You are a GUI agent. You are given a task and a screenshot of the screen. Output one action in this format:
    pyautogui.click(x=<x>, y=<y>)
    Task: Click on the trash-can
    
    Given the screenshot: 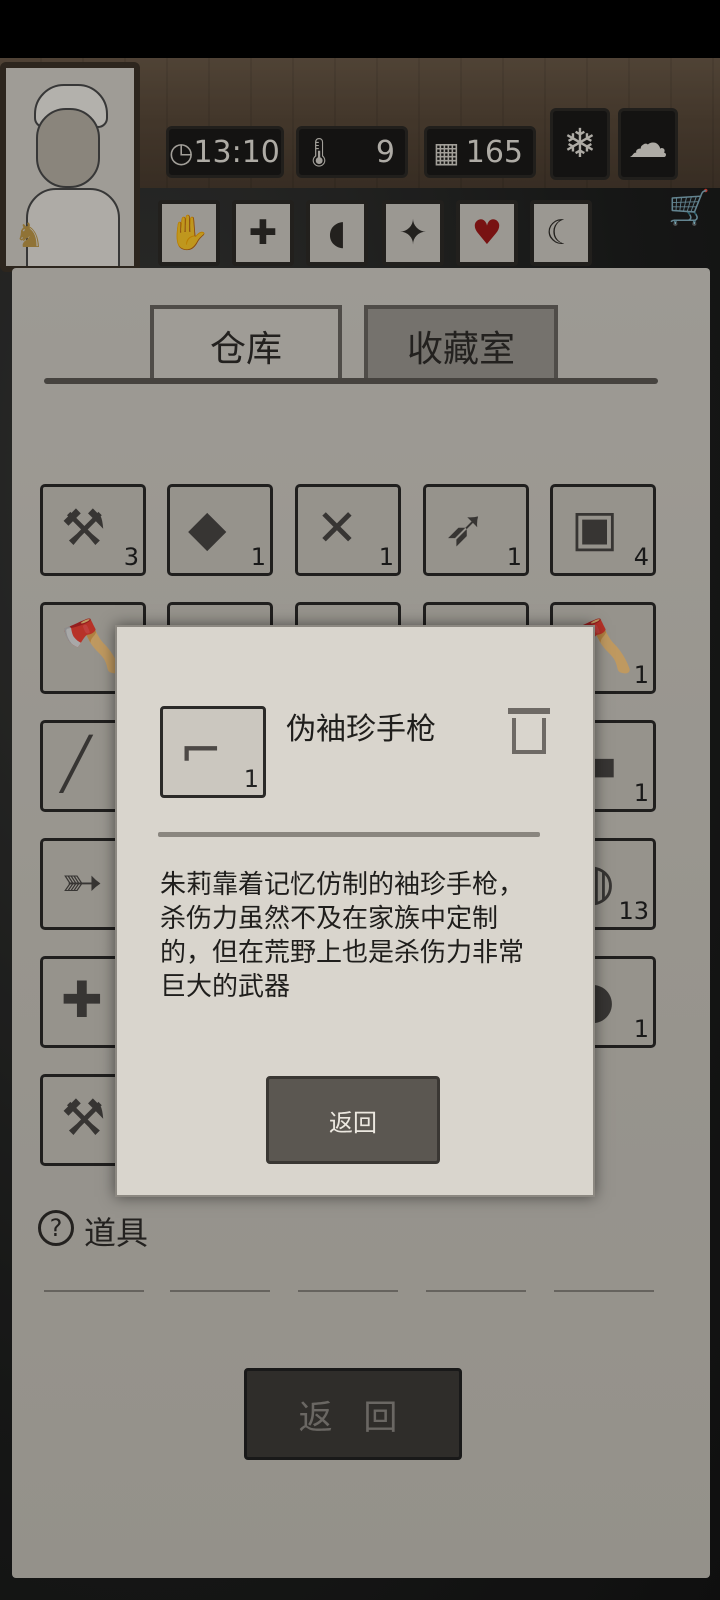 What is the action you would take?
    pyautogui.click(x=529, y=736)
    